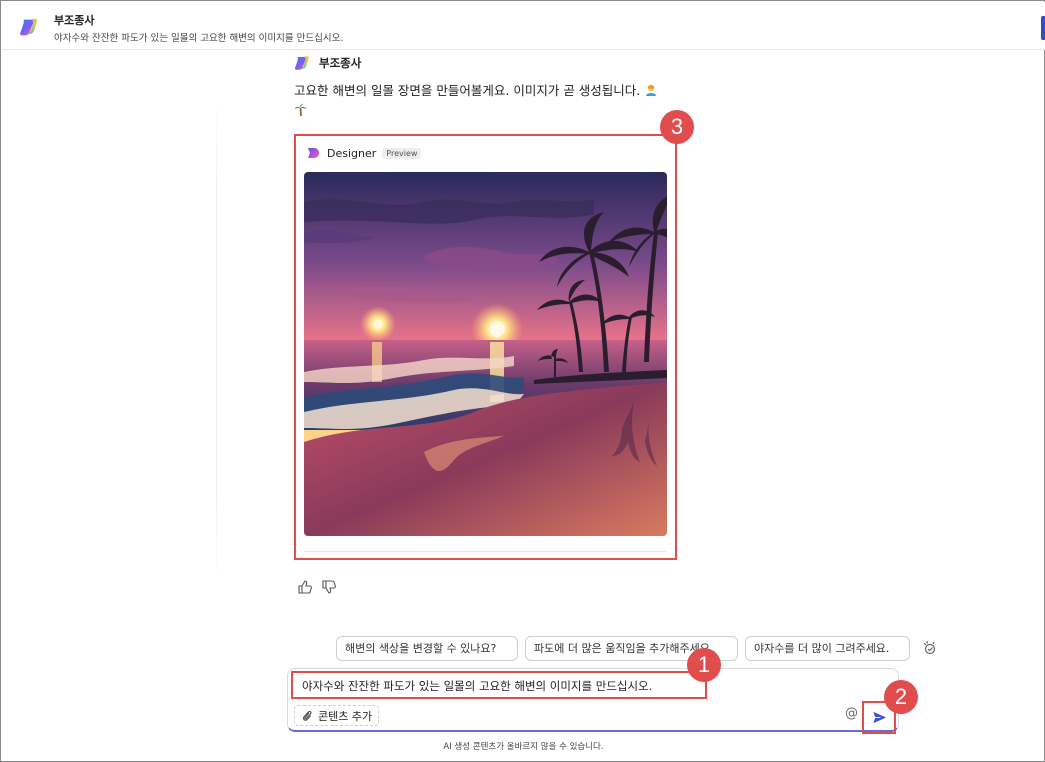 This screenshot has height=762, width=1045. Describe the element at coordinates (340, 63) in the screenshot. I see `message-author: 부조종사` at that location.